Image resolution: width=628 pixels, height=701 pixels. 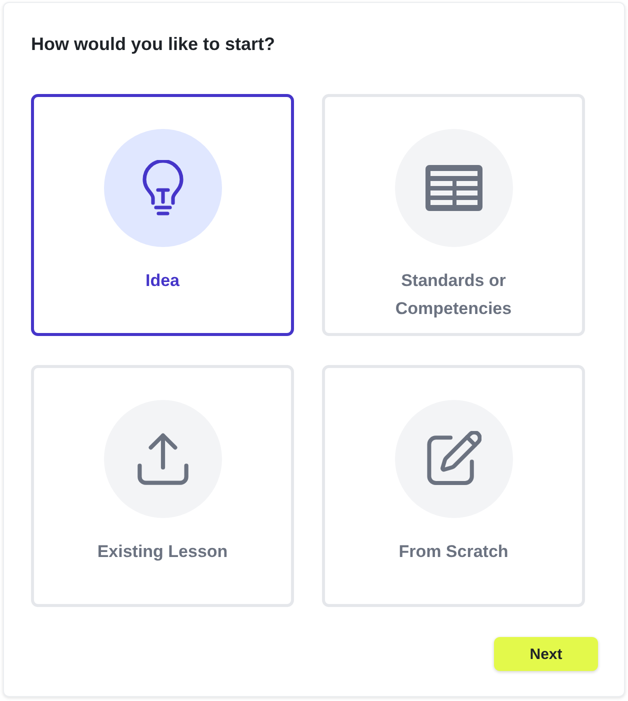 What do you see at coordinates (153, 44) in the screenshot?
I see `dialog-title: How would you like to start?` at bounding box center [153, 44].